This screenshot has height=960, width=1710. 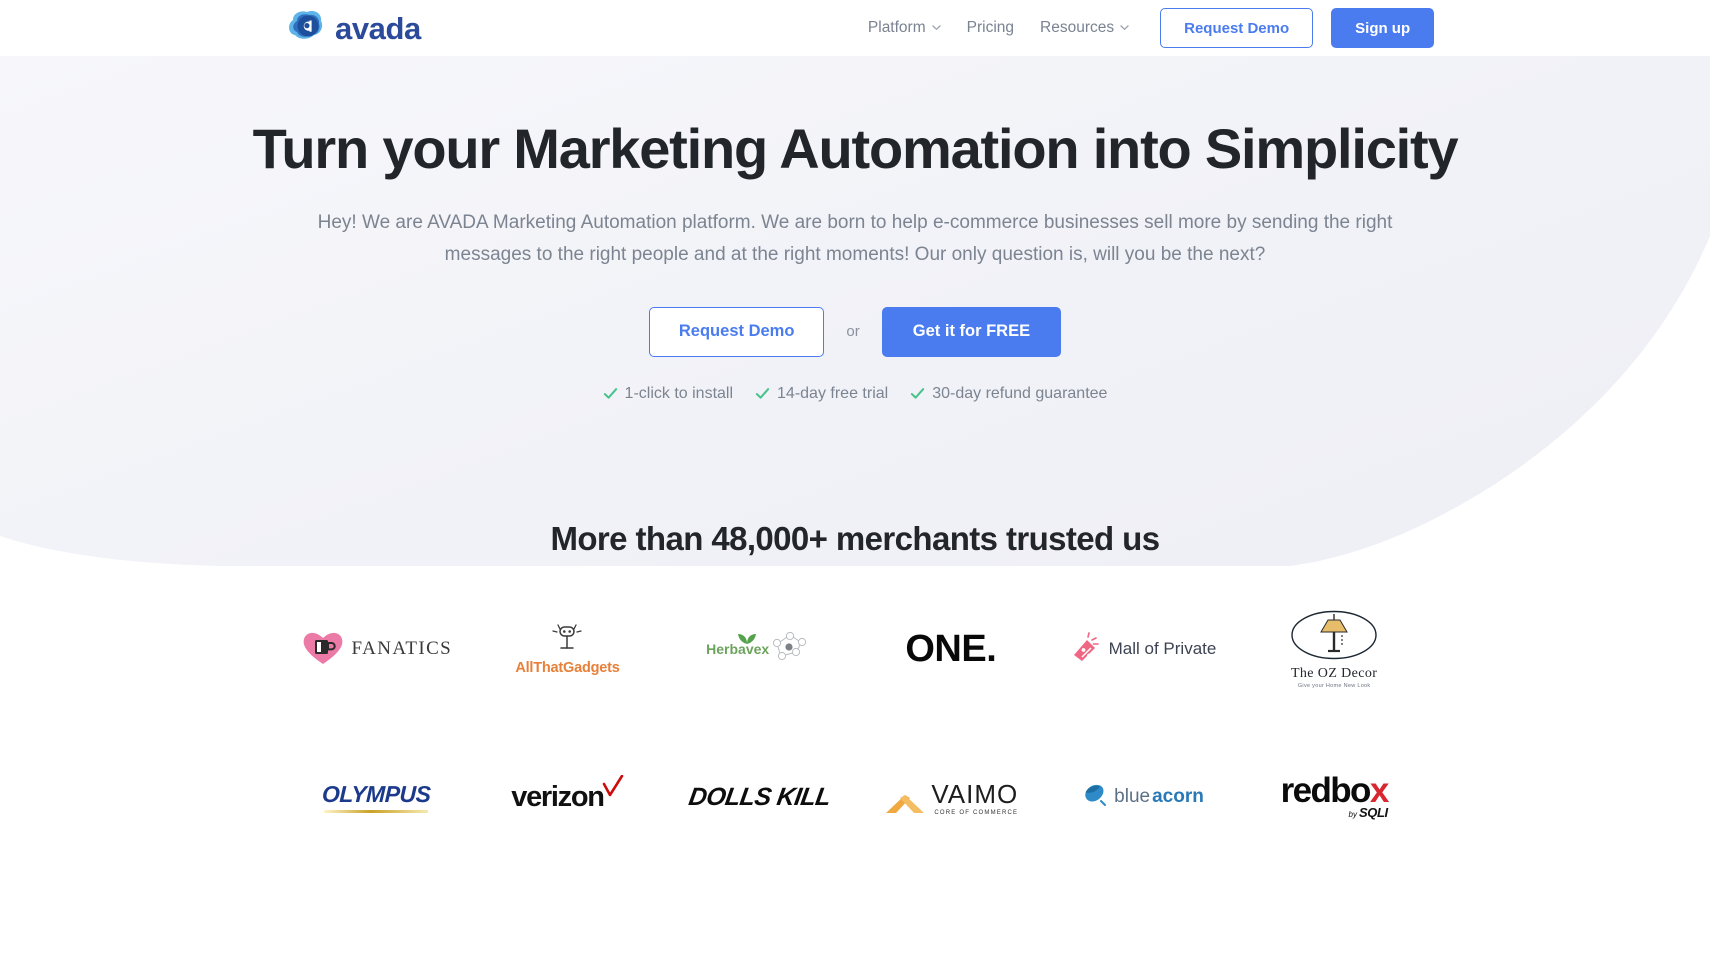 I want to click on hero-cta-group: Request Demo or Get it for FREE, so click(x=855, y=331).